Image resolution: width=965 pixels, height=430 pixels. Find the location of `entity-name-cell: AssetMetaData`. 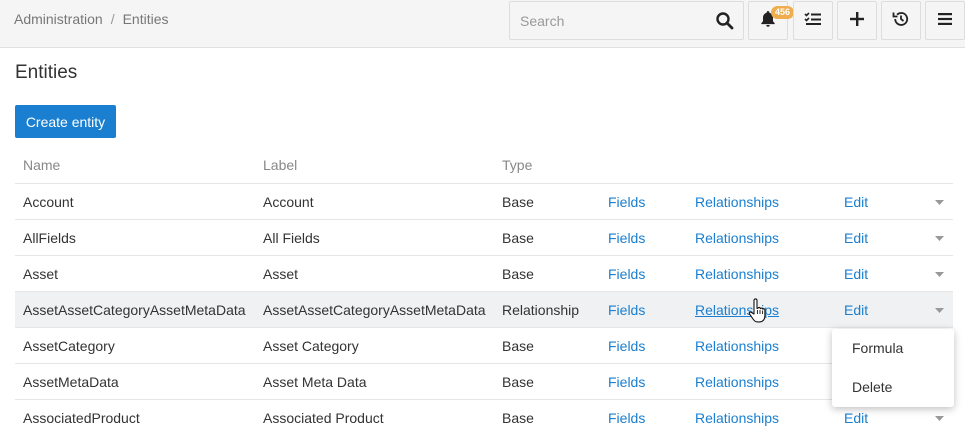

entity-name-cell: AssetMetaData is located at coordinates (71, 382).